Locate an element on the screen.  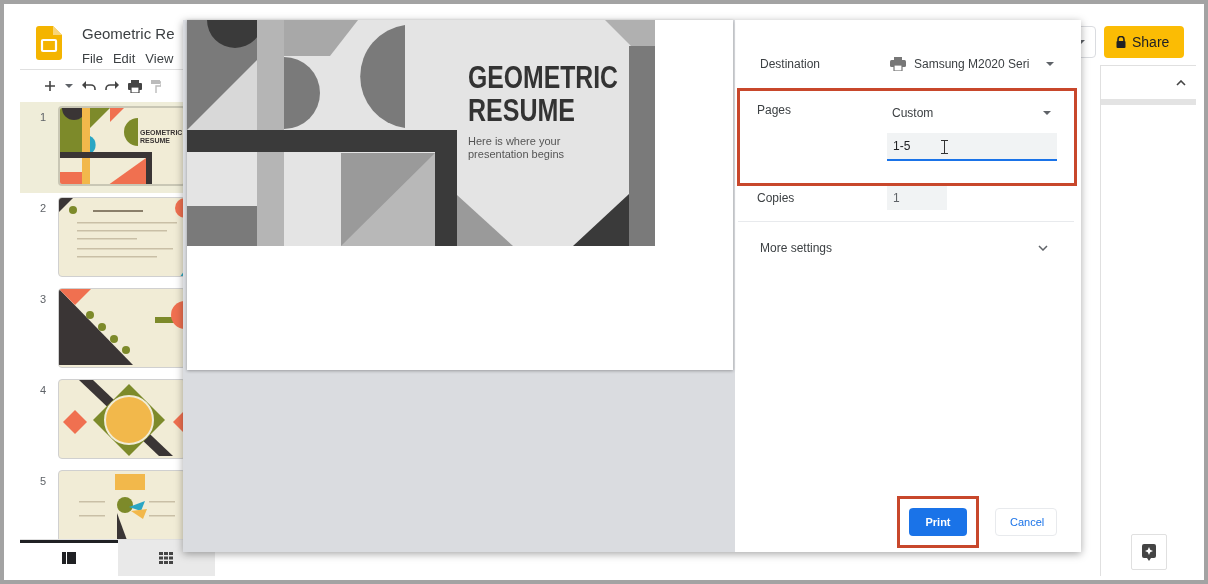
slide-row: 4 is located at coordinates (117, 420).